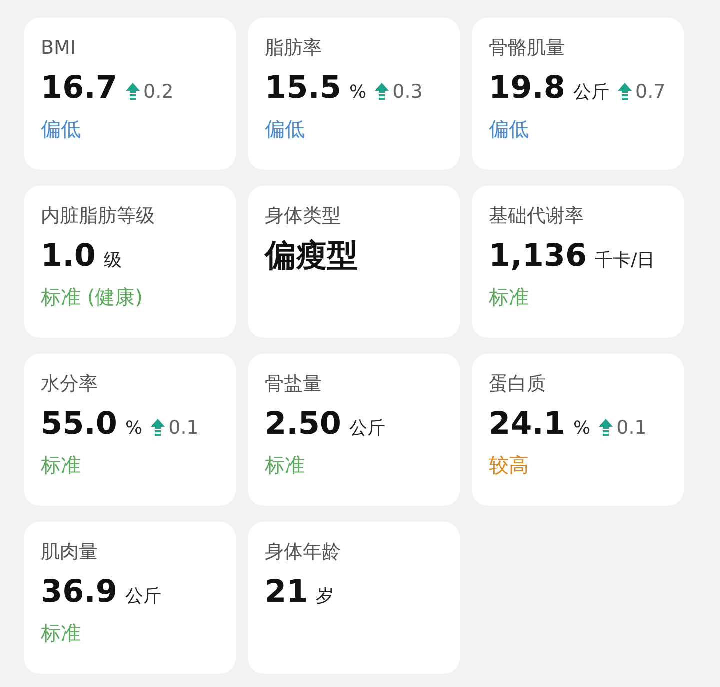  Describe the element at coordinates (293, 384) in the screenshot. I see `metric-title: 骨盐量` at that location.